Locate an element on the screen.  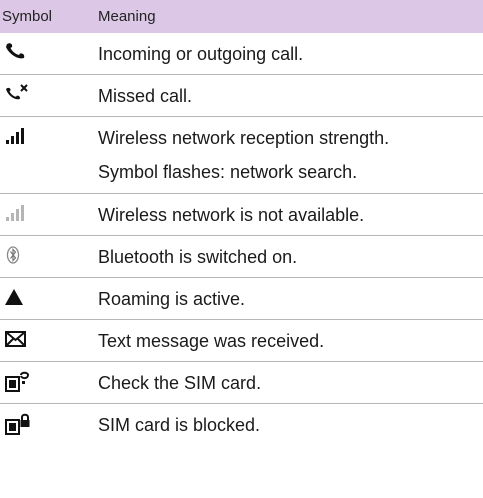
meaning-column-header: Meaning is located at coordinates (127, 16).